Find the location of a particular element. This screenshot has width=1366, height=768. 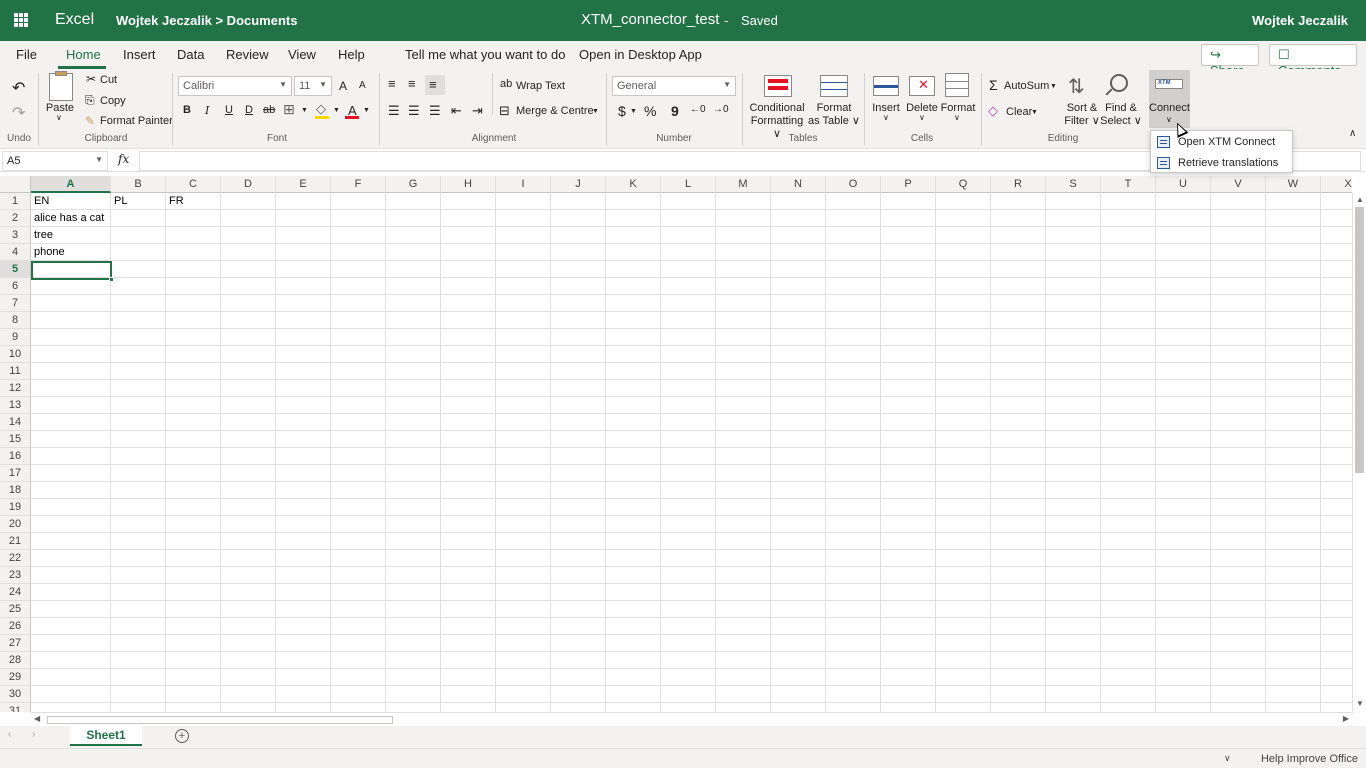

fill-color-icon: ◇ is located at coordinates (321, 109).